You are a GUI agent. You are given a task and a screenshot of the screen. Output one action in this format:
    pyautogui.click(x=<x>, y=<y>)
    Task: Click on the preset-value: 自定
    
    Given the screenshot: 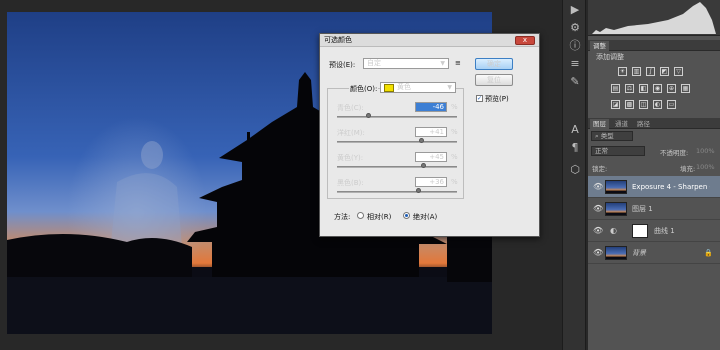 What is the action you would take?
    pyautogui.click(x=374, y=63)
    